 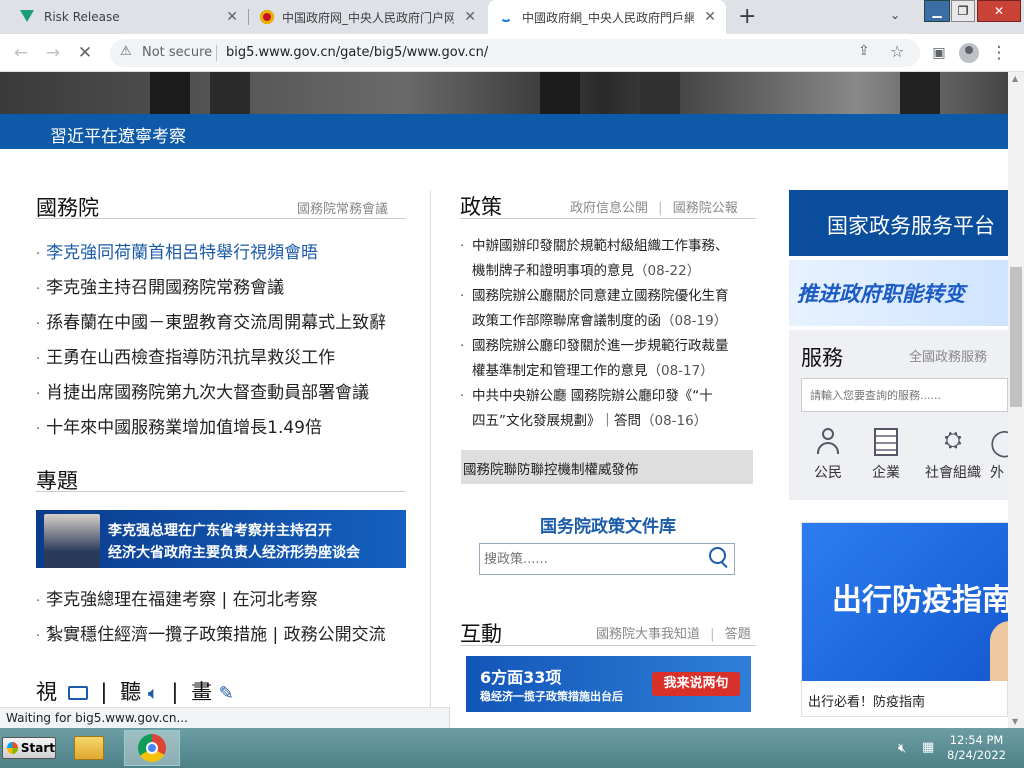 What do you see at coordinates (177, 250) in the screenshot?
I see `news-link: · 李克強同荷蘭首相呂特舉行視頻會晤` at bounding box center [177, 250].